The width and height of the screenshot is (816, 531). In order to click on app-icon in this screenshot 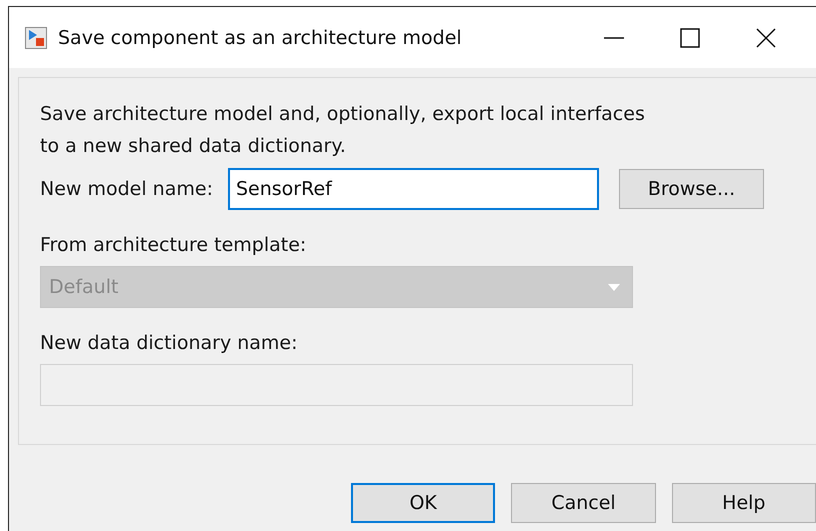, I will do `click(36, 37)`.